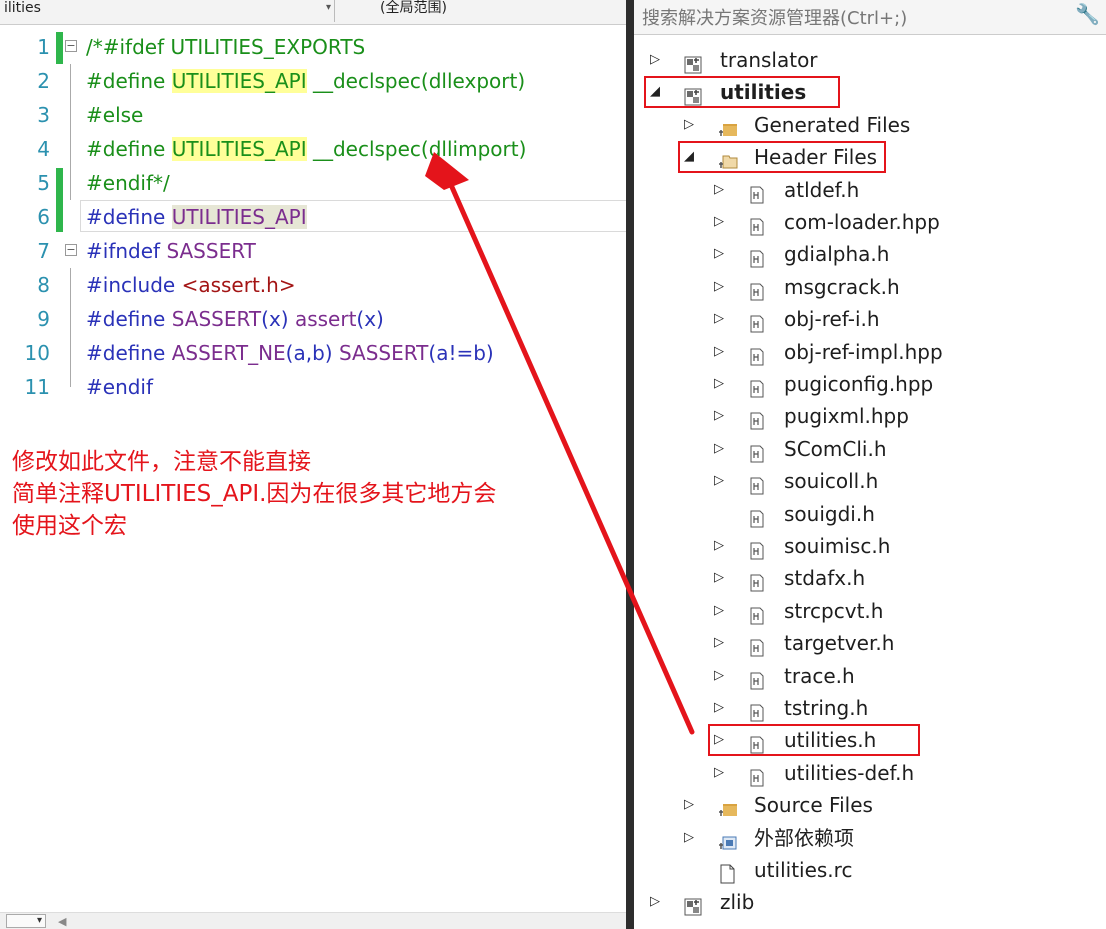 The width and height of the screenshot is (1106, 929). Describe the element at coordinates (570, 455) in the screenshot. I see `arrow-shaft` at that location.